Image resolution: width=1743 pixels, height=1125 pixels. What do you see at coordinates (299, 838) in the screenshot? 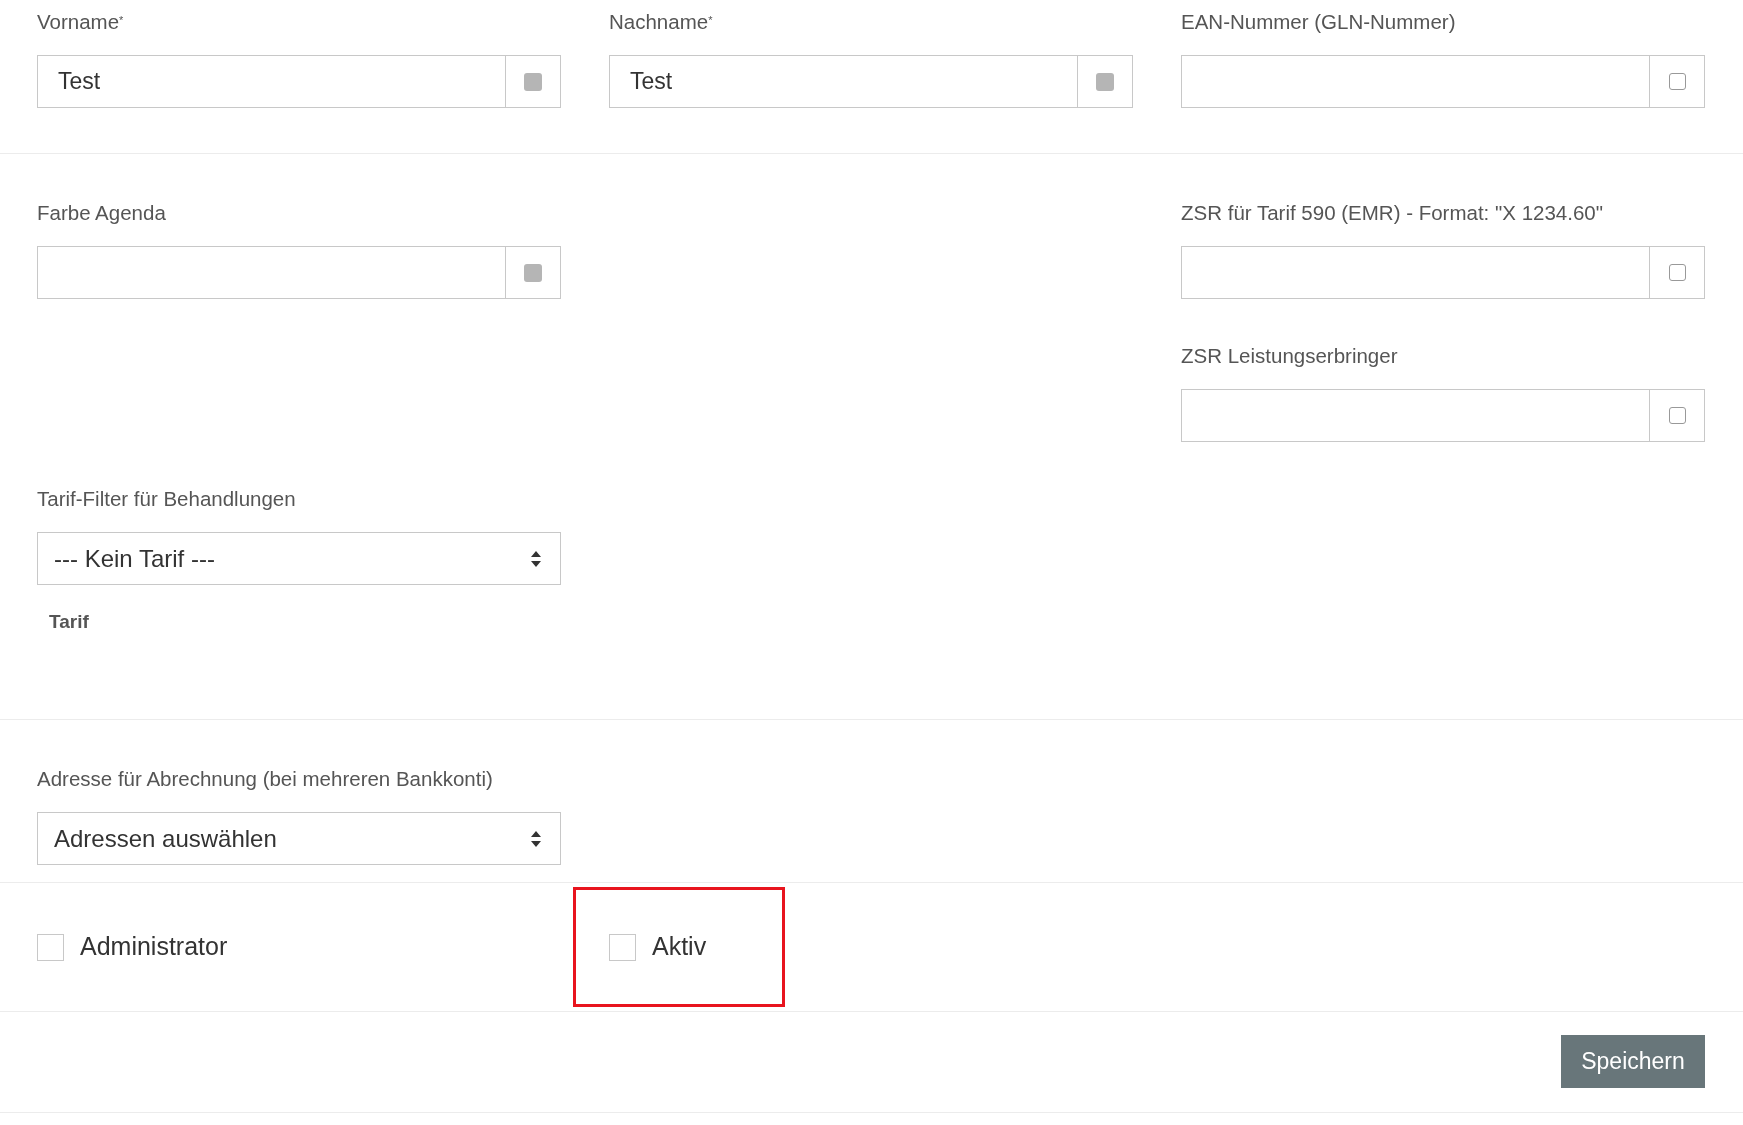
I see `select-dropdown: Adressen auswählen` at bounding box center [299, 838].